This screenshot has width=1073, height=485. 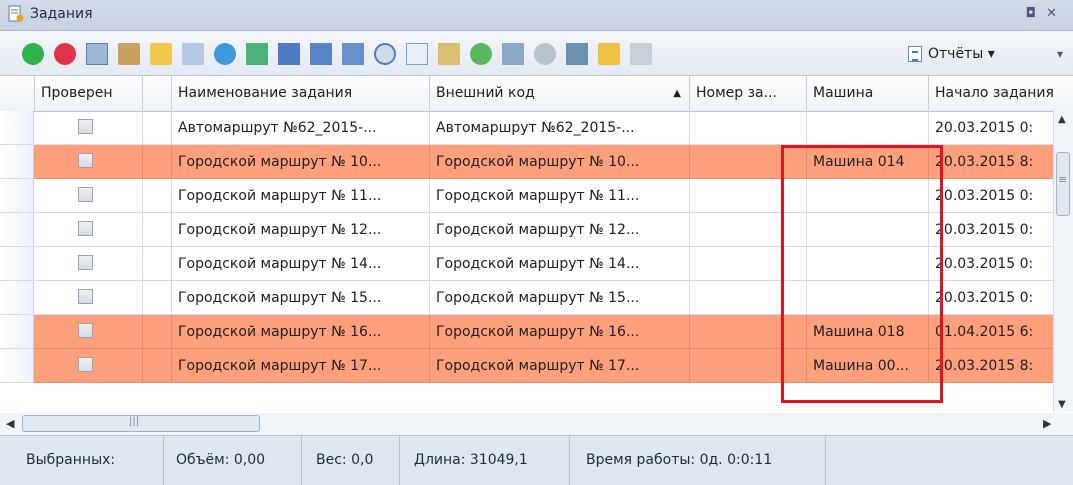 I want to click on cost-icon, so click(x=481, y=54).